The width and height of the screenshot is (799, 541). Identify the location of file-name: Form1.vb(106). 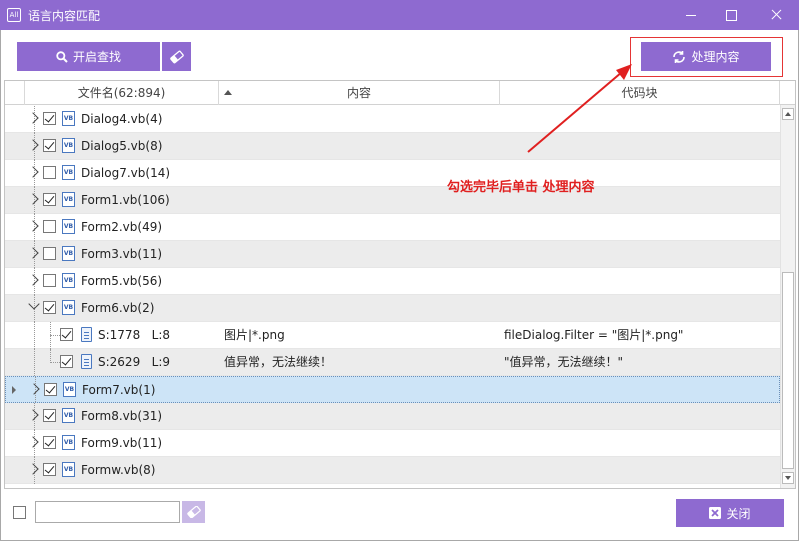
(125, 200).